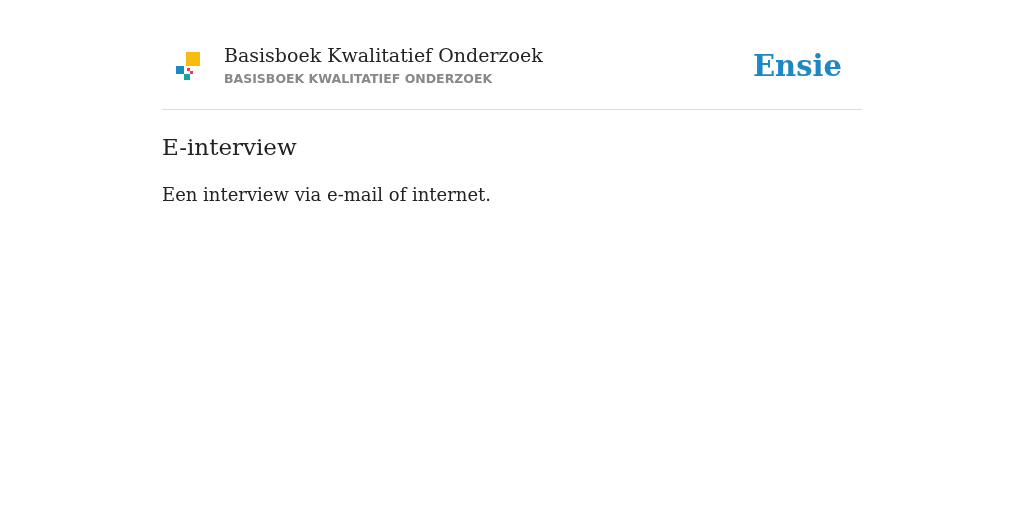  I want to click on book-subtitle: BASISBOEK KWALITATIEF ONDERZOEK, so click(359, 78).